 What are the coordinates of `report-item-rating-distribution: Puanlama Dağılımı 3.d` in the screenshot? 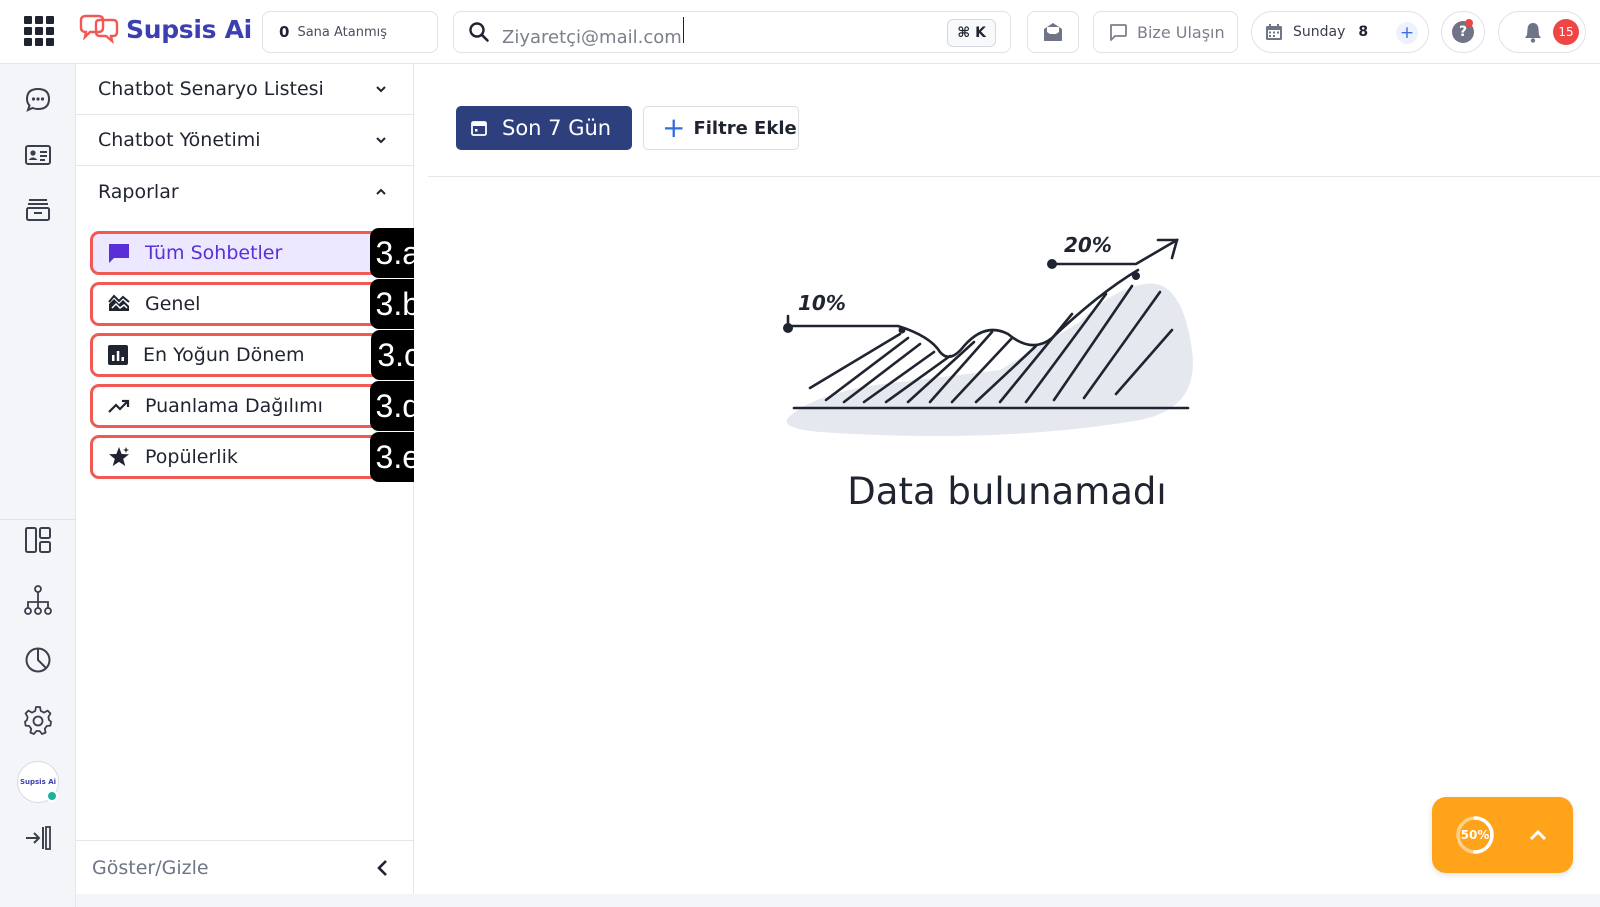 It's located at (258, 406).